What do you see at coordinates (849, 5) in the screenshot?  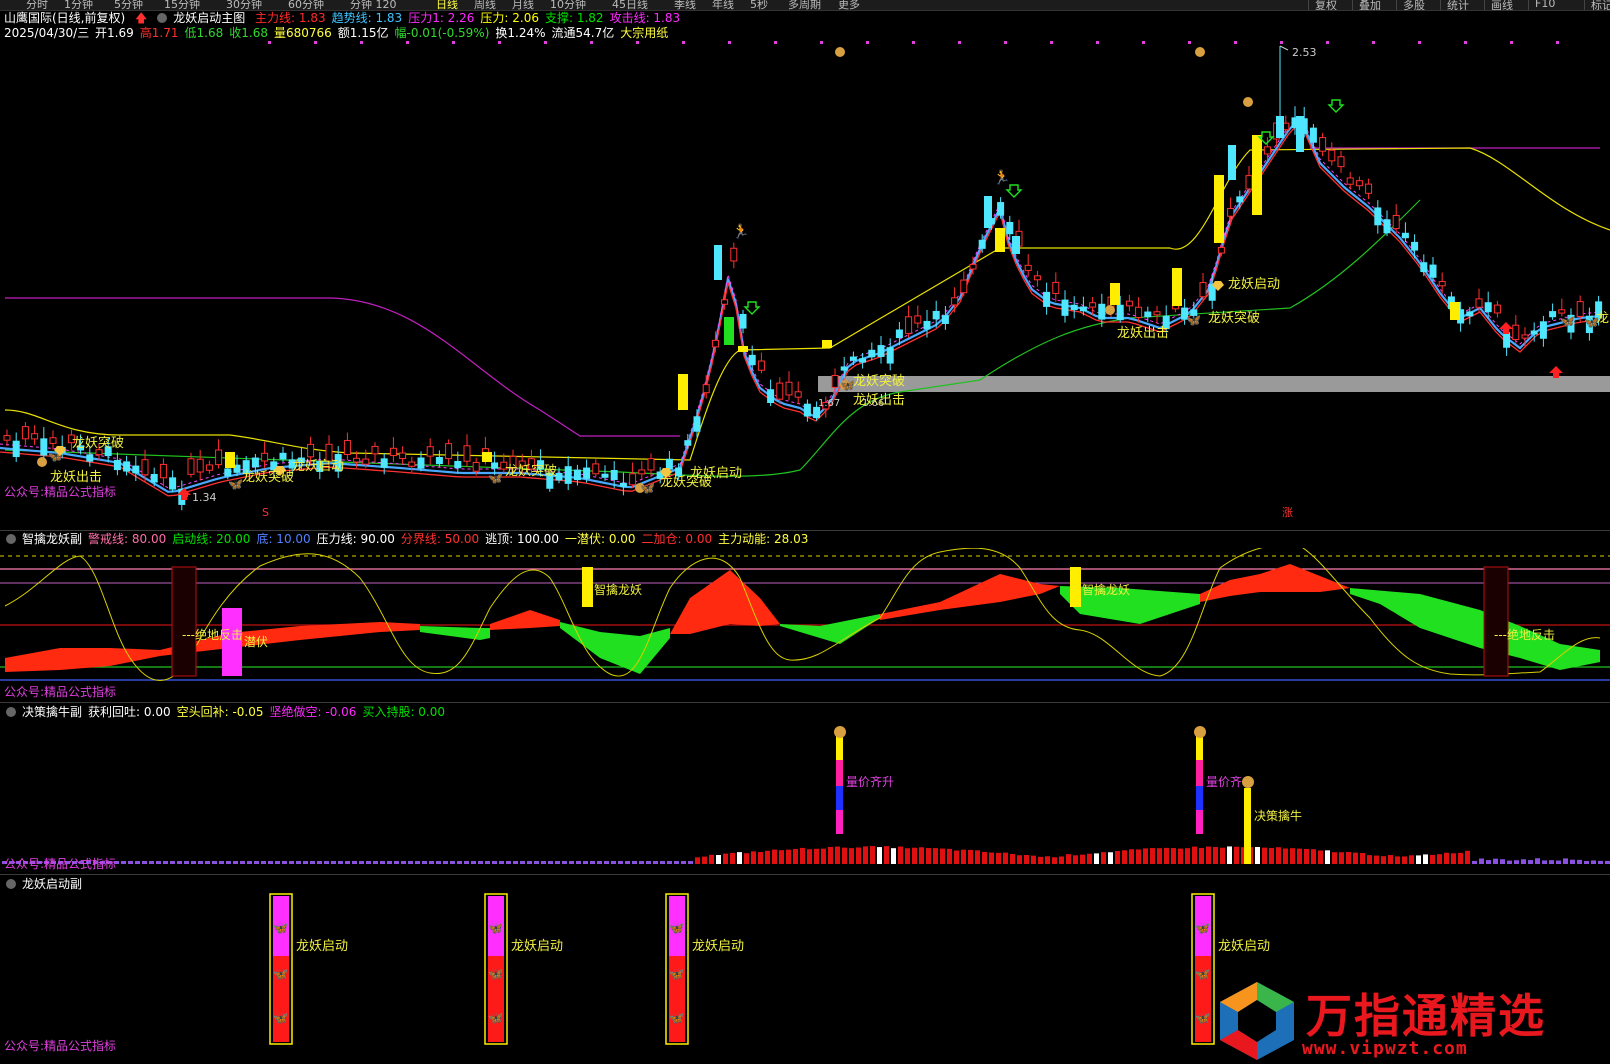 I see `period-tab-16: 更多` at bounding box center [849, 5].